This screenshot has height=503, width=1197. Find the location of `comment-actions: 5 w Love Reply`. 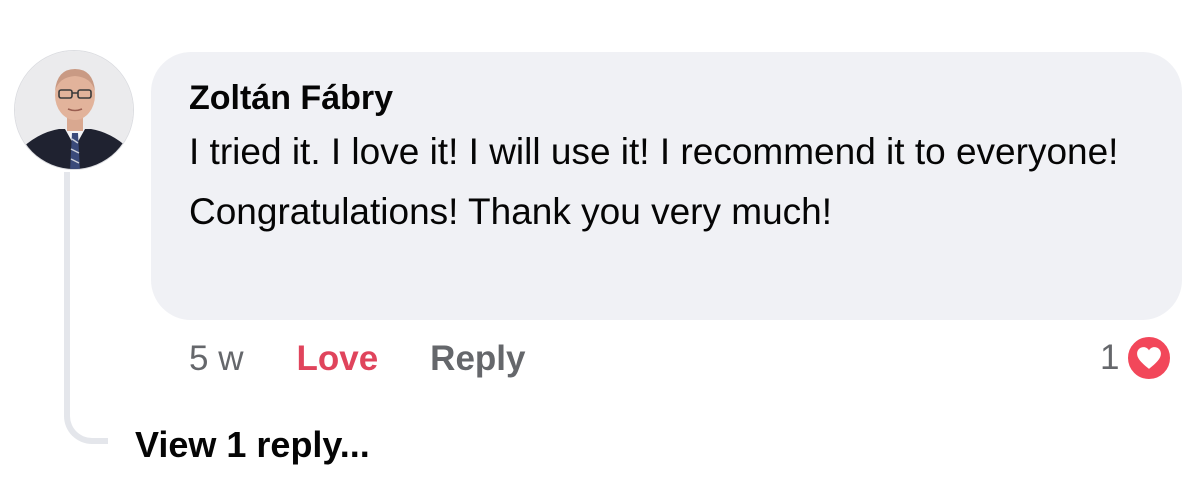

comment-actions: 5 w Love Reply is located at coordinates (357, 359).